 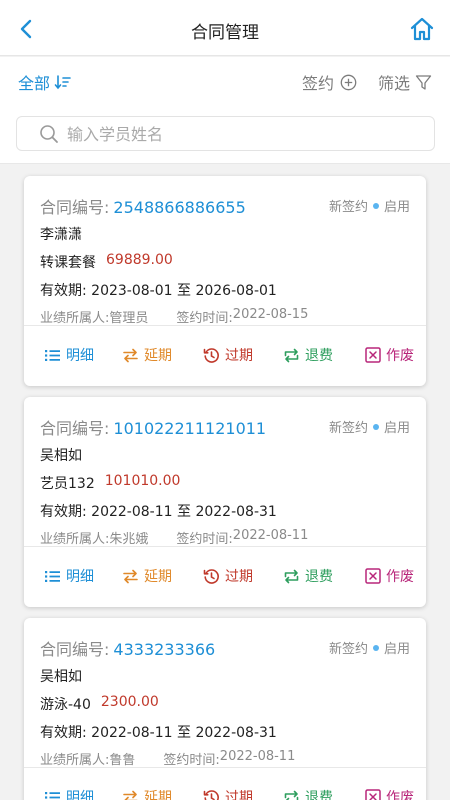 I want to click on meta-row: 业绩所属人: 鲁鲁 签约时间: 2022-08-11, so click(x=167, y=758).